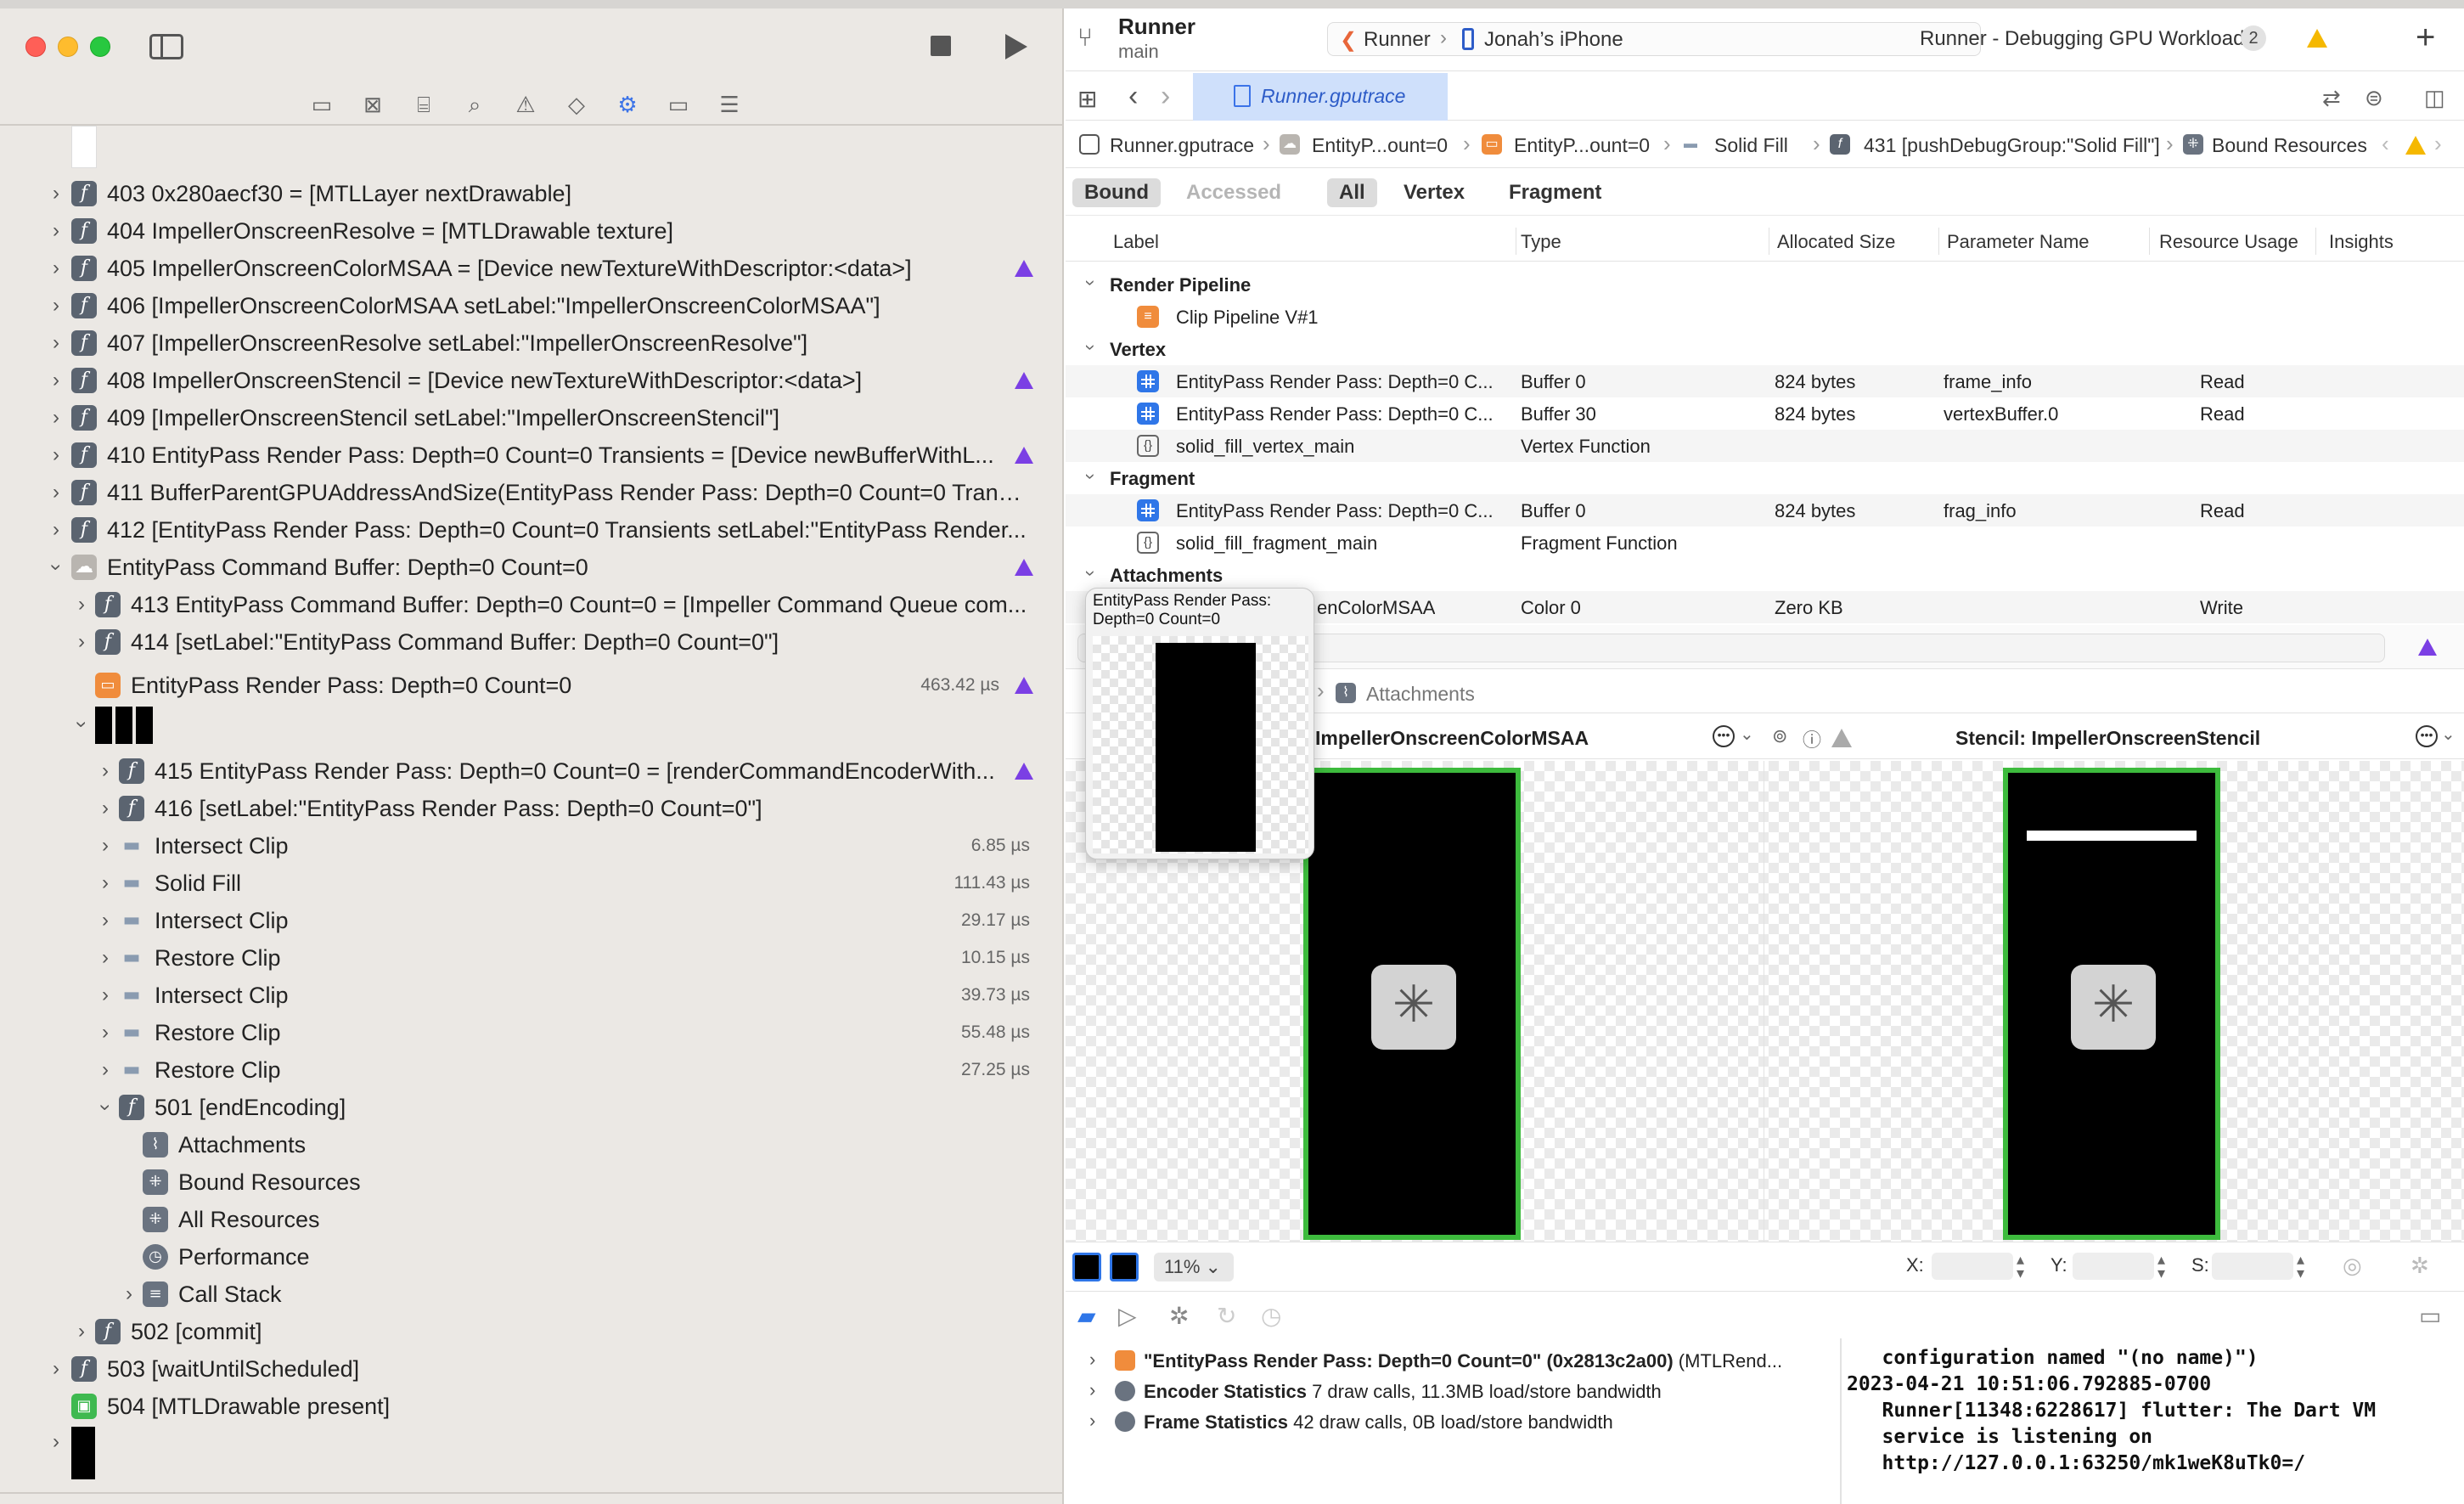  I want to click on color-attachment-preview, so click(1412, 1004).